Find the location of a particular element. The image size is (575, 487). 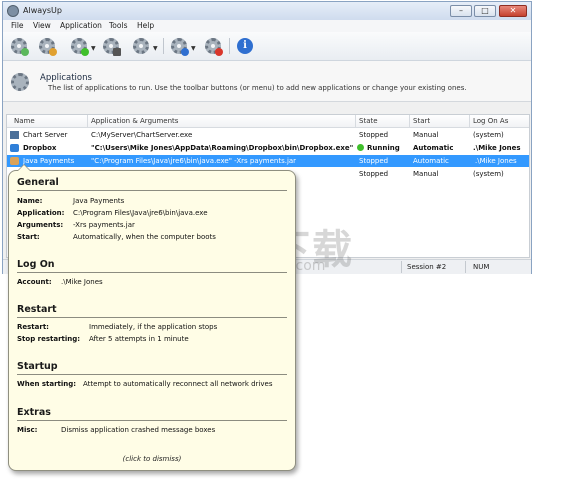

close-button: ✕ is located at coordinates (513, 11).